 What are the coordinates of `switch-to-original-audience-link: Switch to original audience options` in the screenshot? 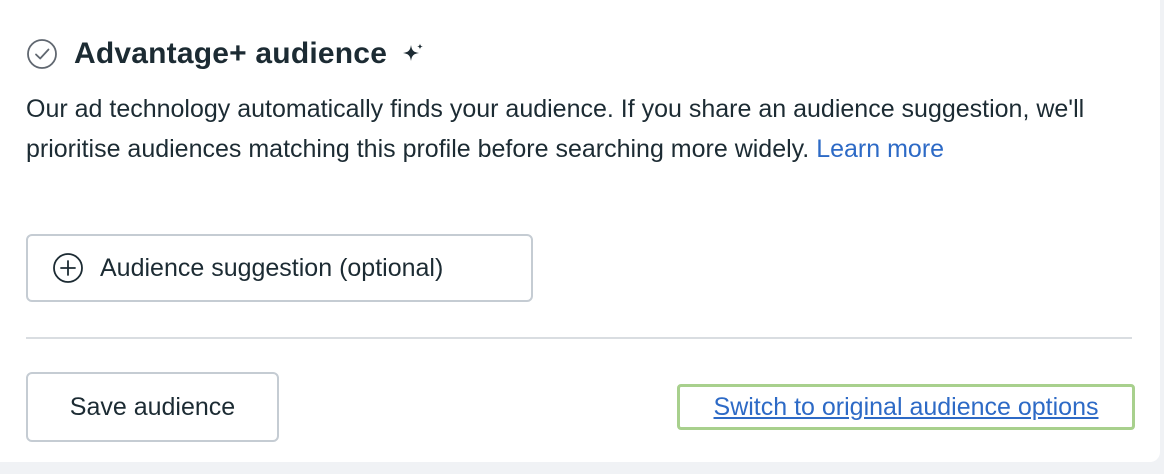 It's located at (906, 407).